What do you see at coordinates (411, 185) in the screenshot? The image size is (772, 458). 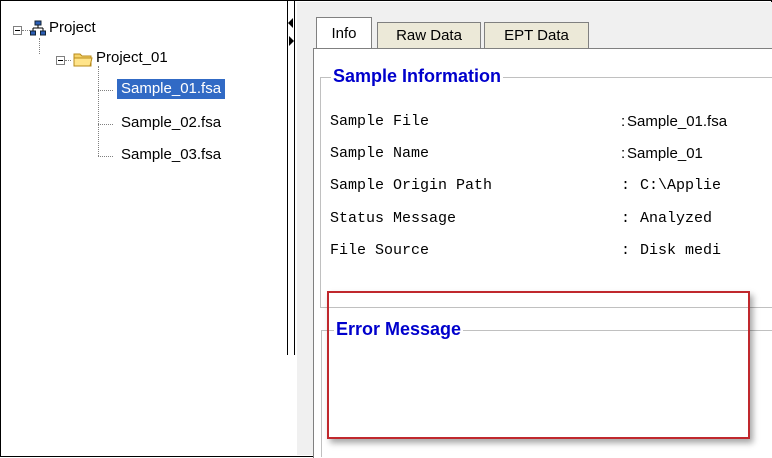 I see `info-label-origin-path: Sample Origin Path` at bounding box center [411, 185].